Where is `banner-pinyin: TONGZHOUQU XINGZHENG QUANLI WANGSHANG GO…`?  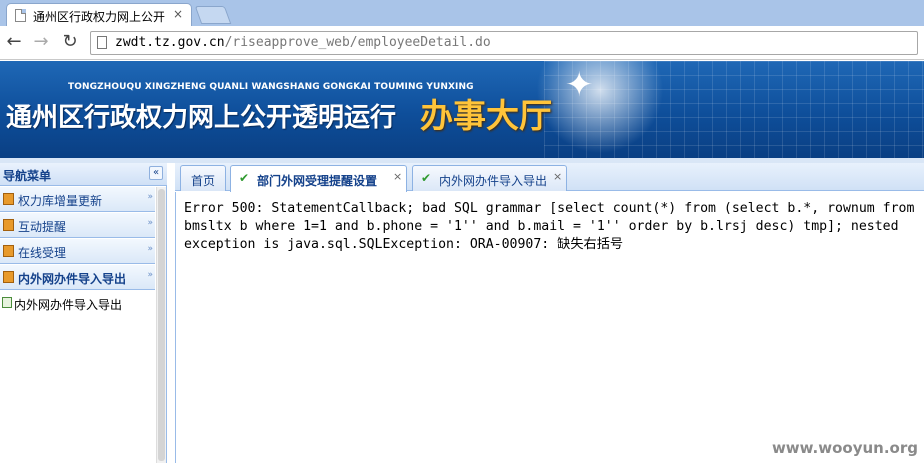 banner-pinyin: TONGZHOUQU XINGZHENG QUANLI WANGSHANG GO… is located at coordinates (271, 87).